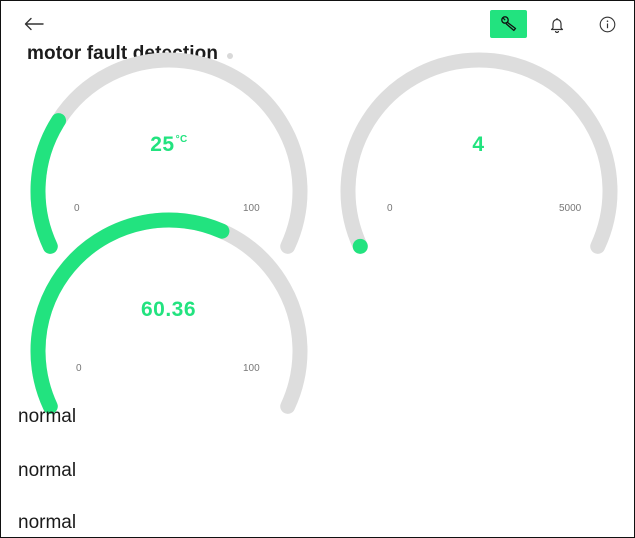 This screenshot has width=635, height=538. Describe the element at coordinates (169, 144) in the screenshot. I see `gauge-value: 25°C` at that location.